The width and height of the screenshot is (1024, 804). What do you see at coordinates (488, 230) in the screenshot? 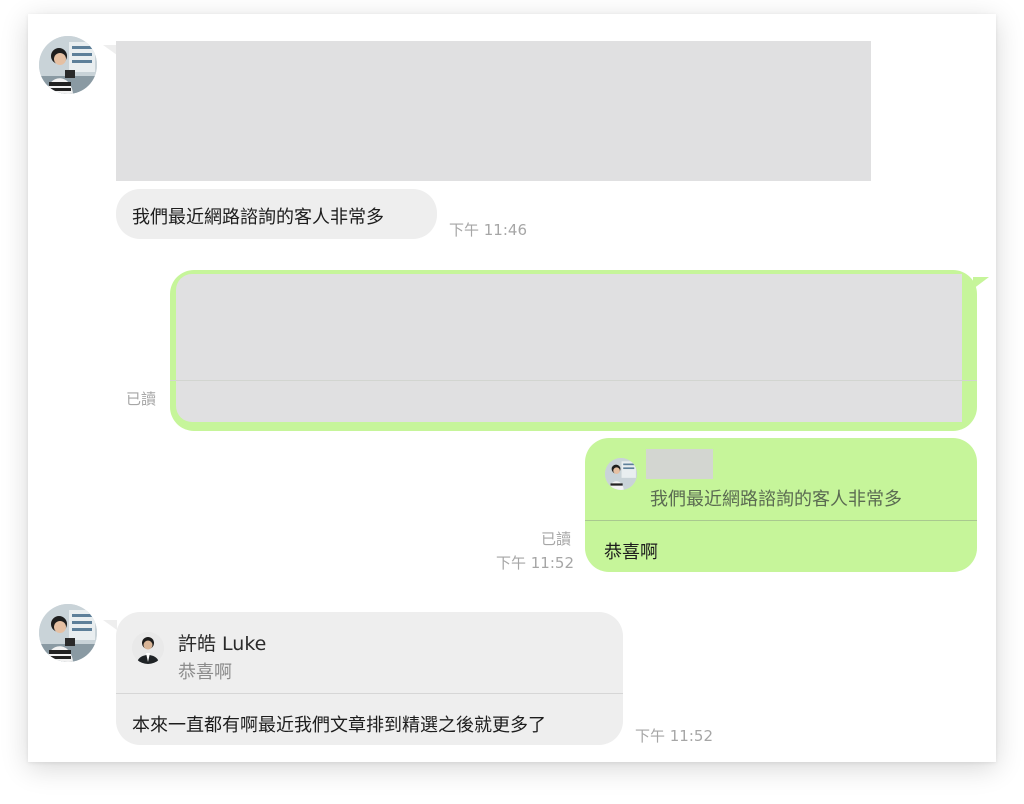
I see `message-timestamp: 下午 11:46` at bounding box center [488, 230].